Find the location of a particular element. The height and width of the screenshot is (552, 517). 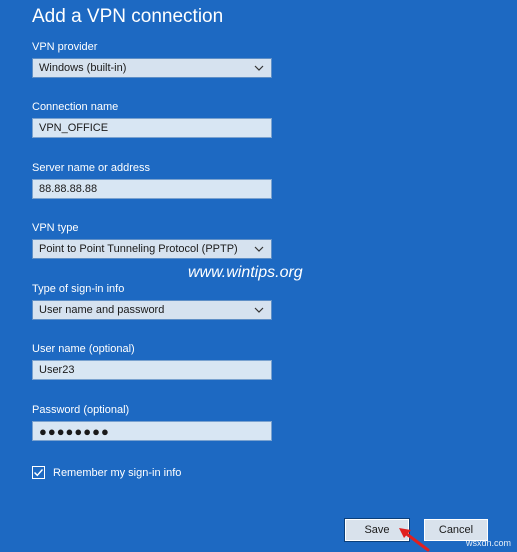

connection-name-input: VPN_OFFICE is located at coordinates (152, 128).